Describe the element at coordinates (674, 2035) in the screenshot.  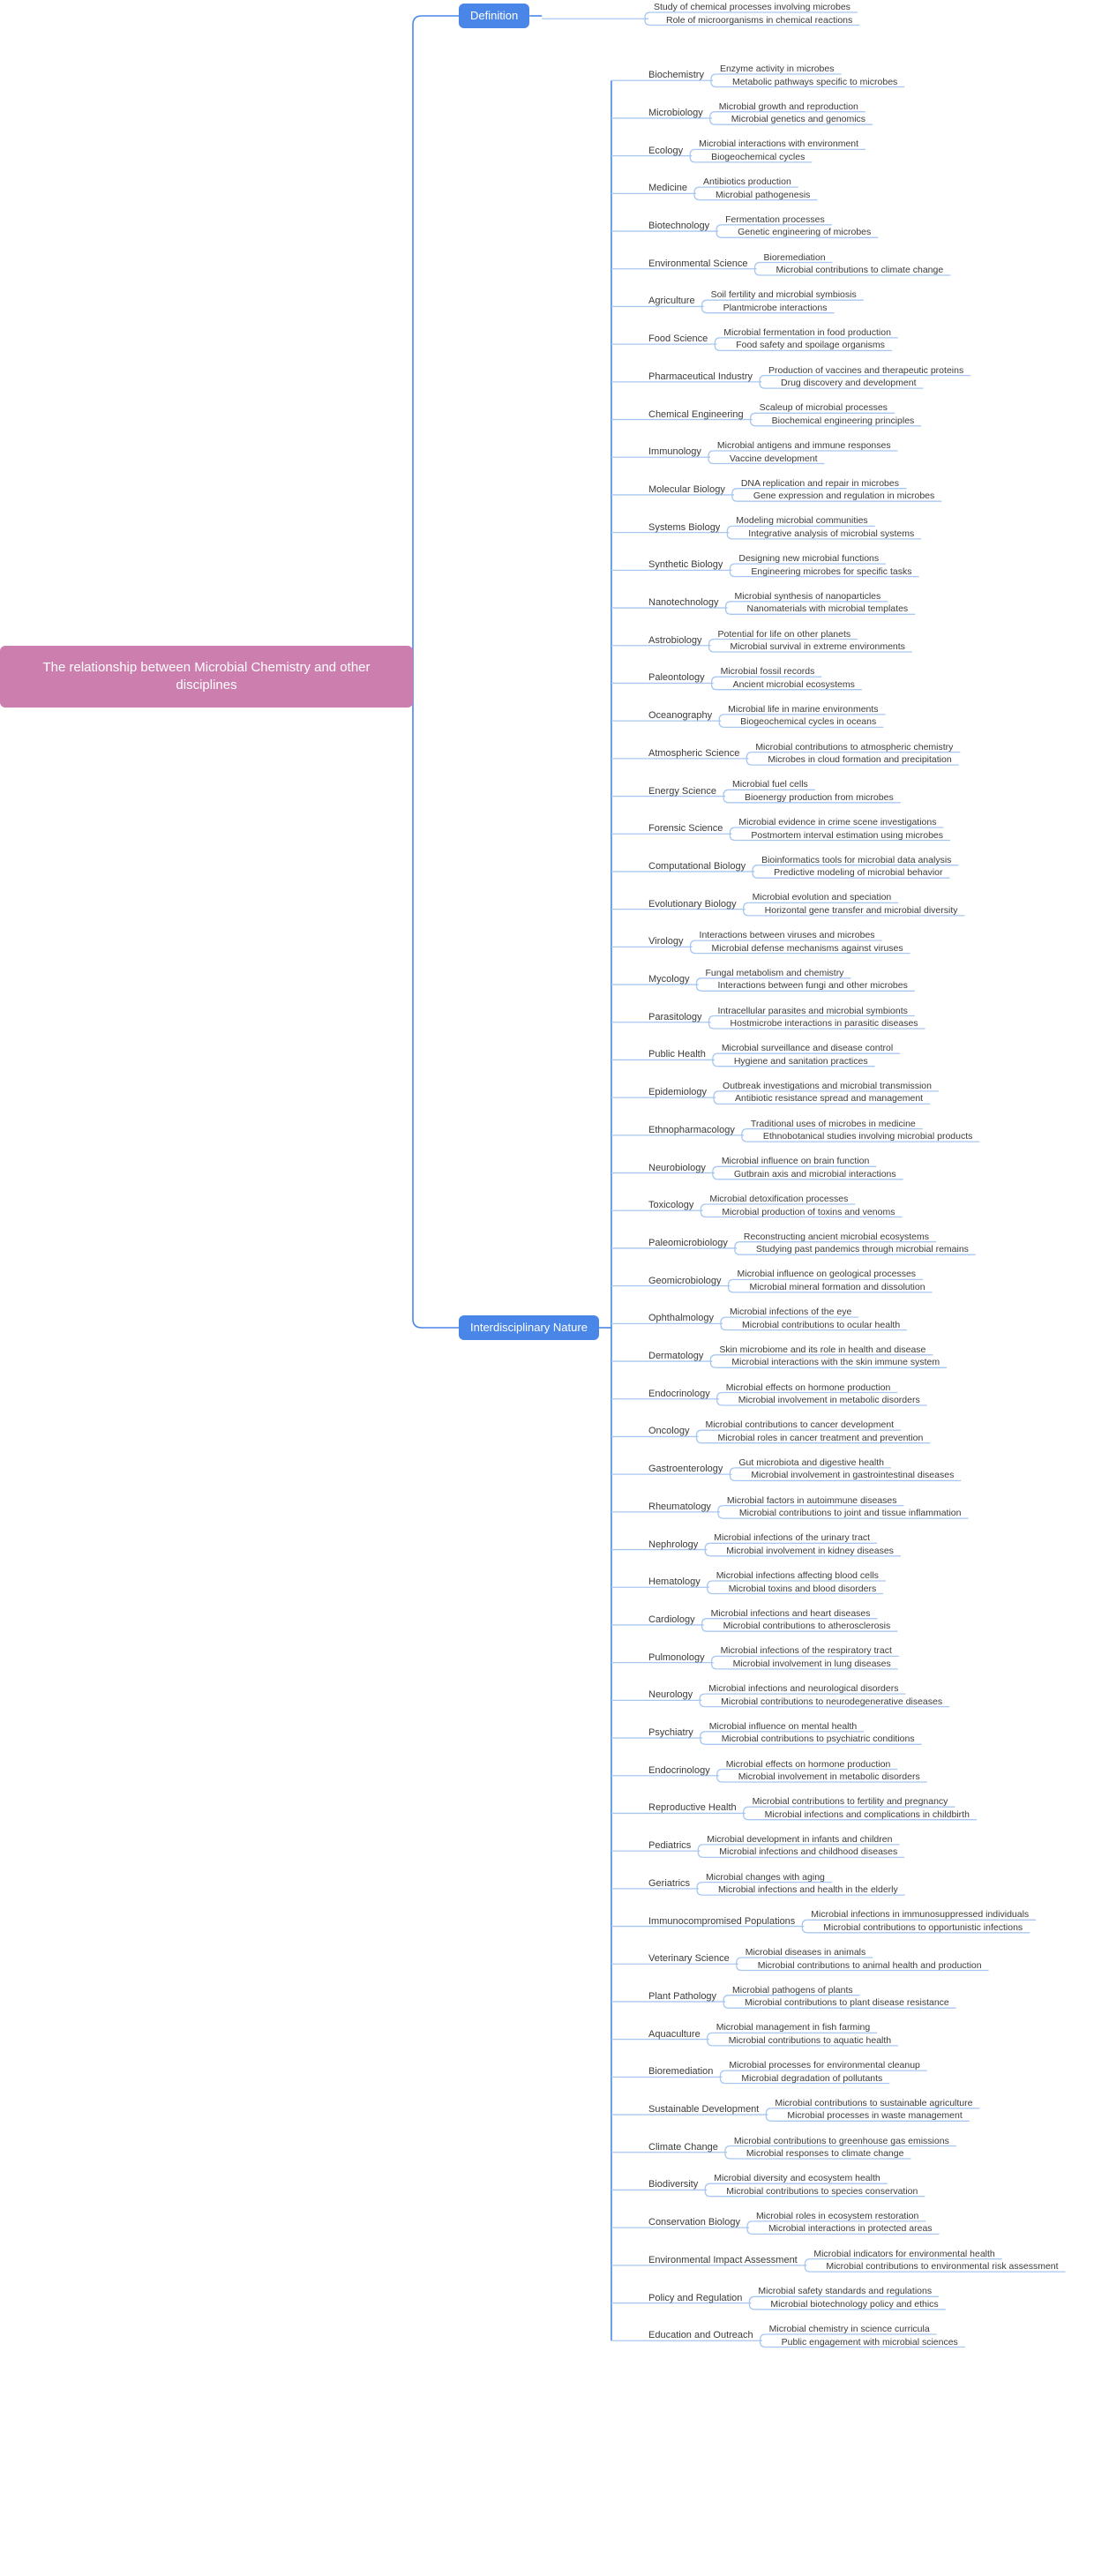
I see `topic-node: Aquaculture` at that location.